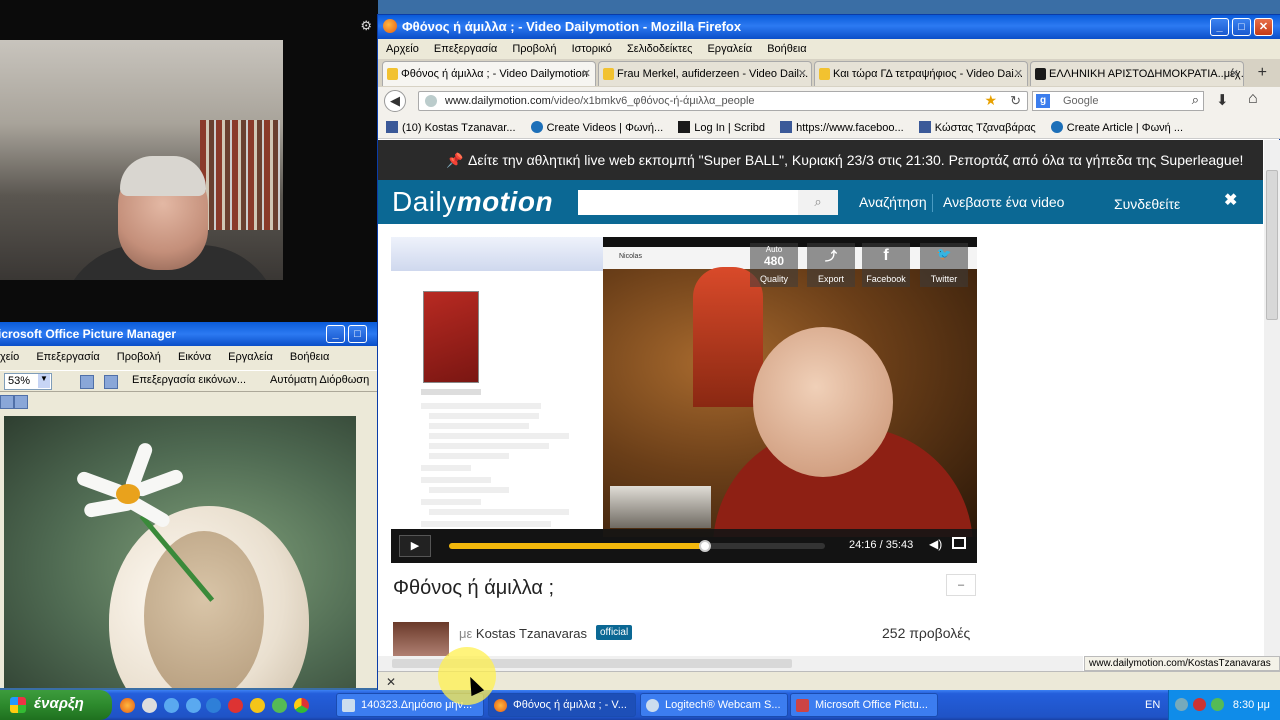  I want to click on reload-icon: ↻, so click(1015, 101).